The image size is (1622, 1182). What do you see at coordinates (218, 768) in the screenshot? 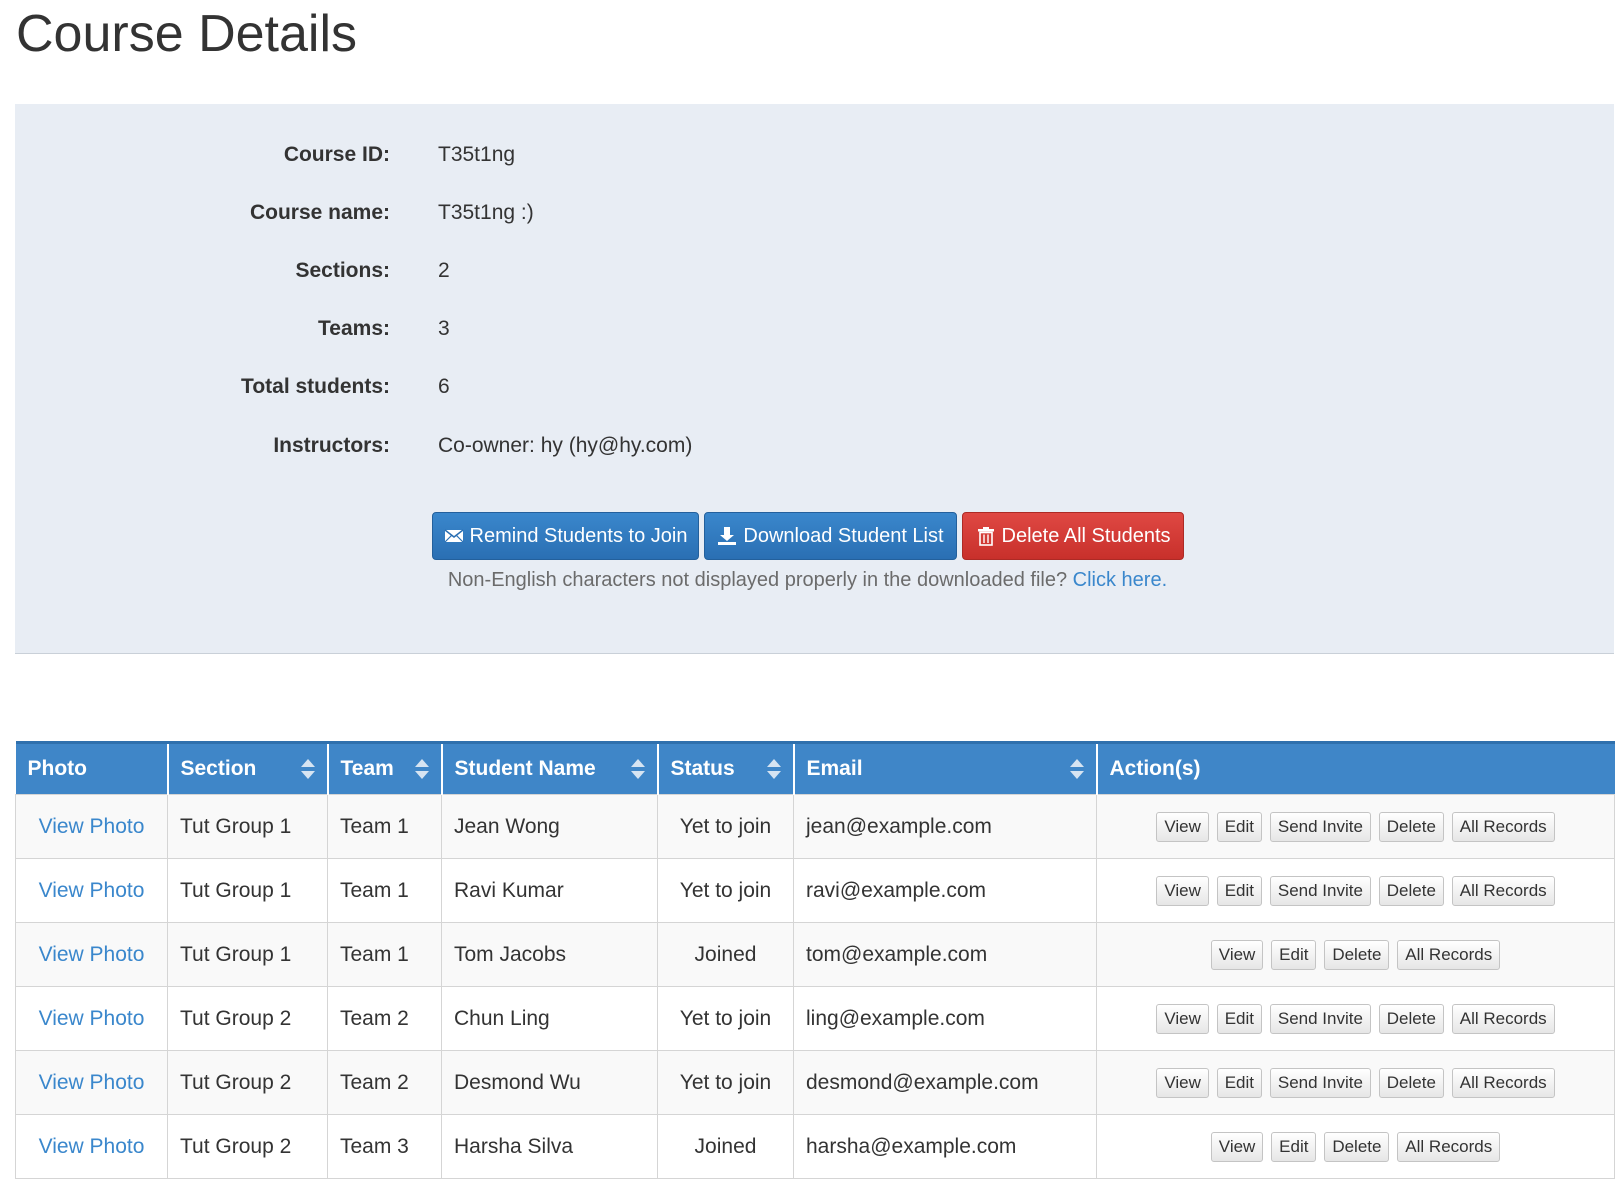
I see `header-section-label: Section` at bounding box center [218, 768].